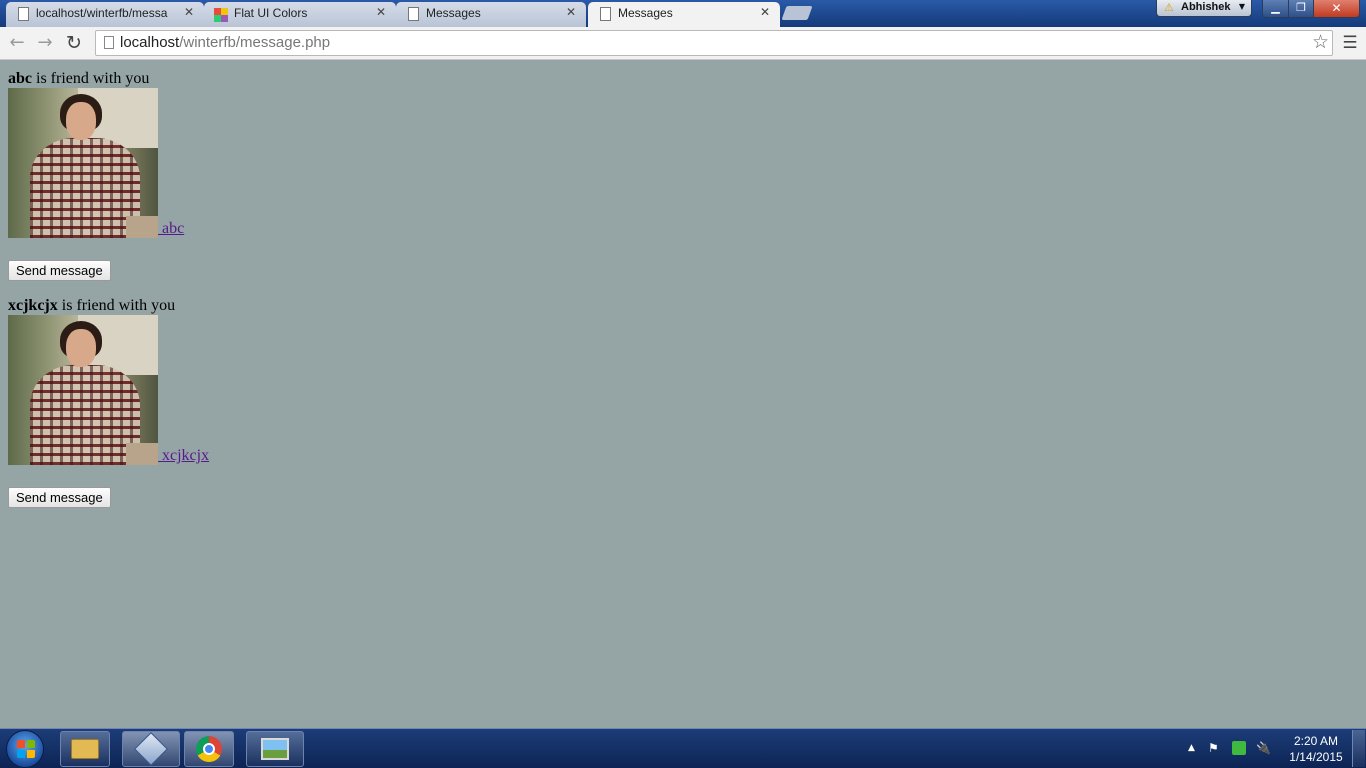  Describe the element at coordinates (1336, 9) in the screenshot. I see `close-window-button: ✕` at that location.